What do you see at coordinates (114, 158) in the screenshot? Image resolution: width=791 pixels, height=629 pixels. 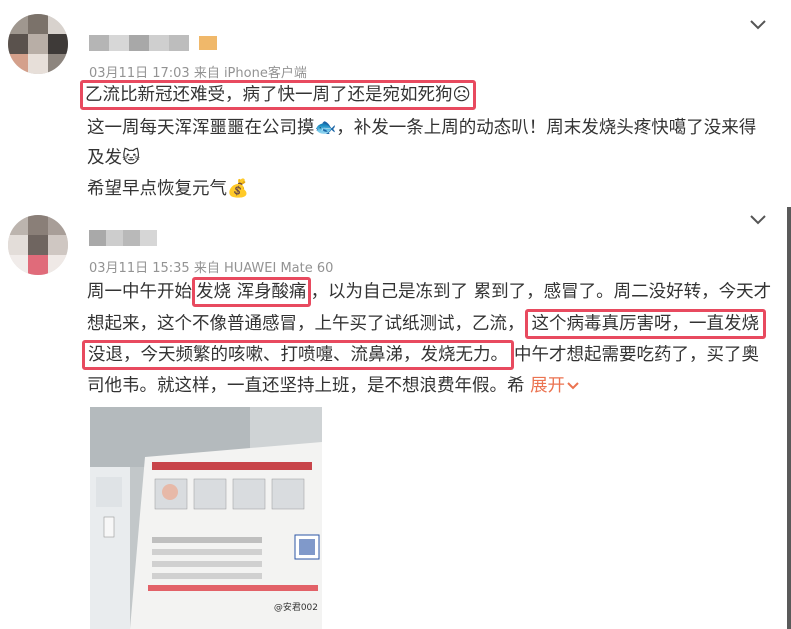 I see `post-text-line: 及发🐱` at bounding box center [114, 158].